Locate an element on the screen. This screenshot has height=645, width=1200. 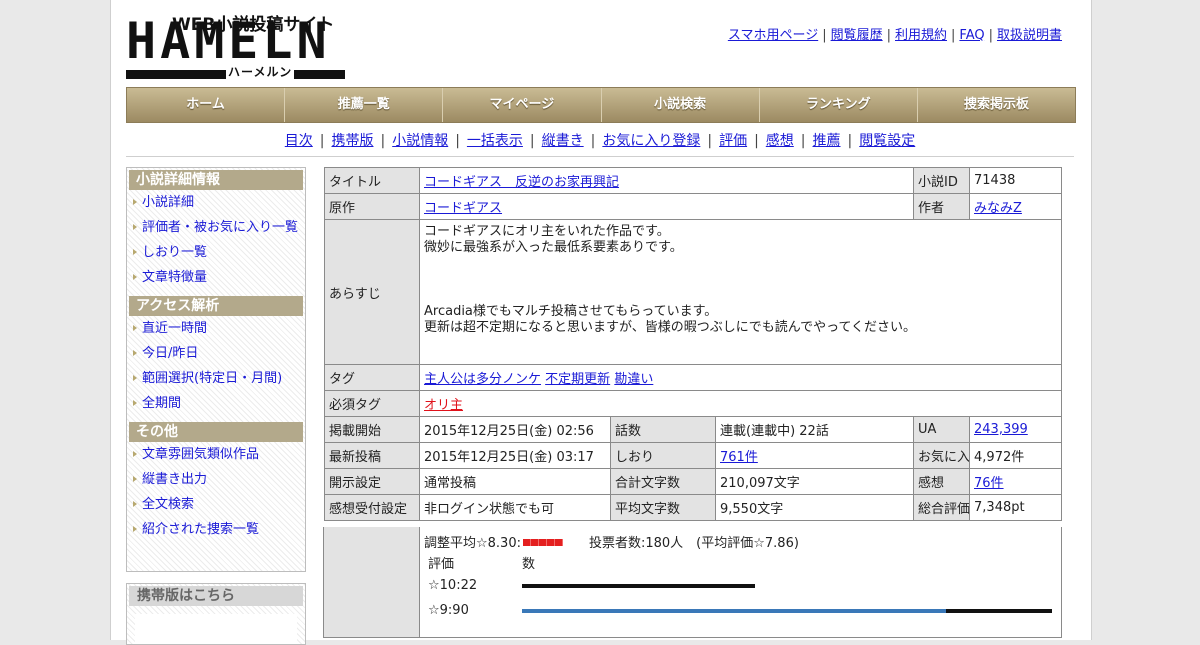
sidebar-link: 全文検索 is located at coordinates (168, 504).